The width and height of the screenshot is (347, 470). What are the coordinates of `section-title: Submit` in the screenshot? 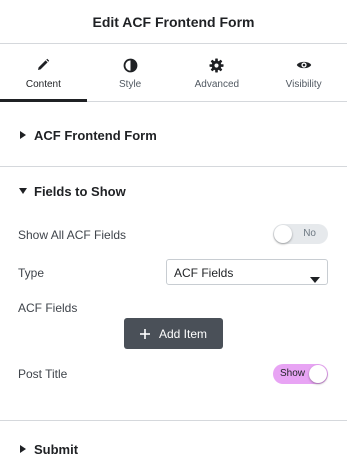 It's located at (56, 449).